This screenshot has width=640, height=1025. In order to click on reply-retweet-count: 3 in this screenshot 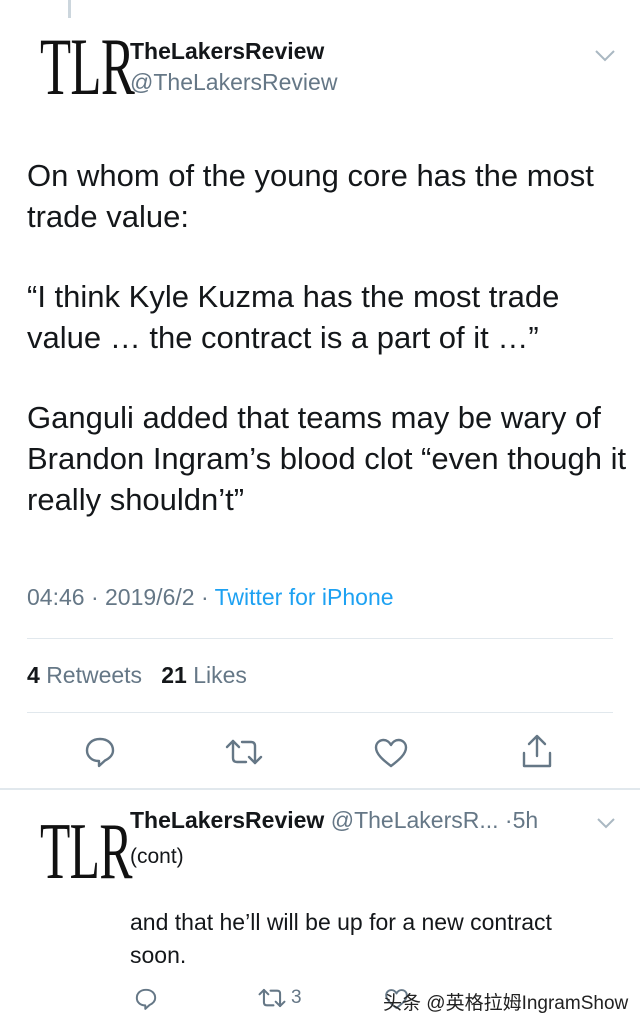, I will do `click(296, 997)`.